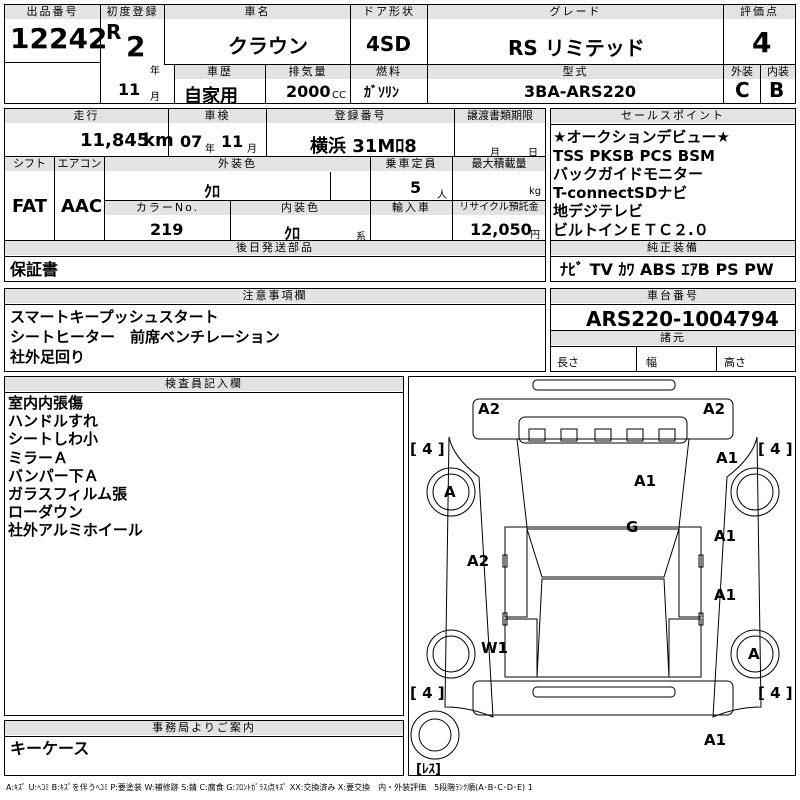  I want to click on history-label: 車歴, so click(220, 72).